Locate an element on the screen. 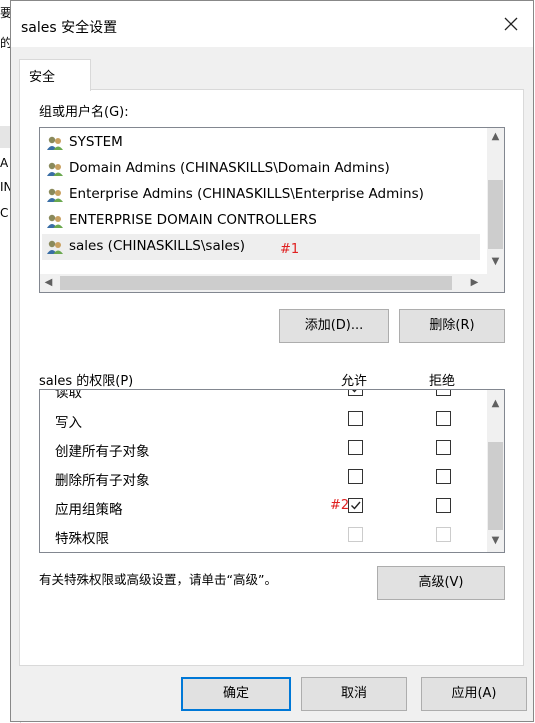 This screenshot has width=535, height=723. annotation-2: #2 is located at coordinates (340, 505).